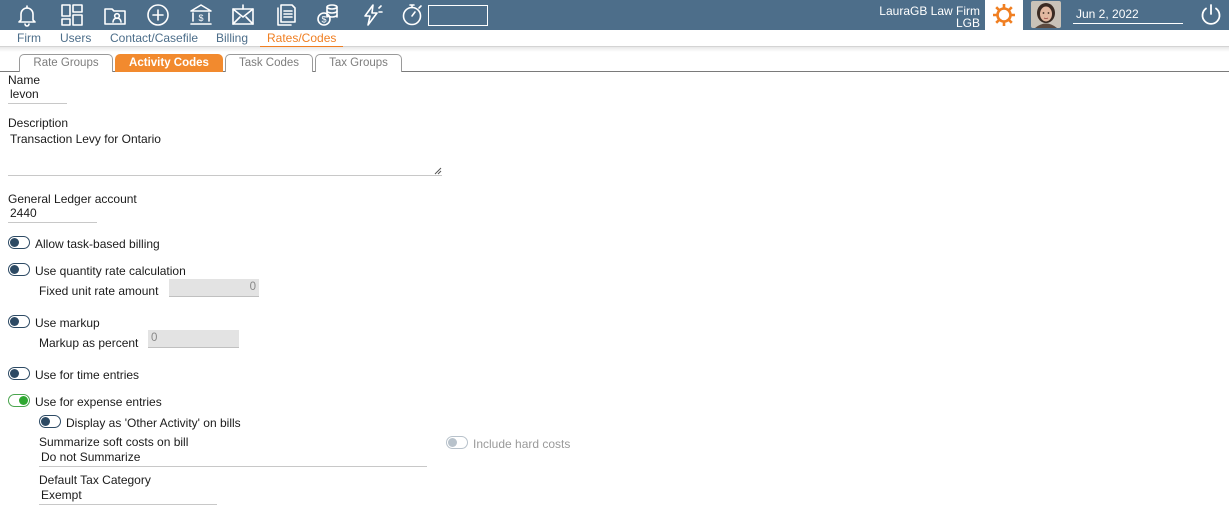 Image resolution: width=1229 pixels, height=519 pixels. Describe the element at coordinates (169, 63) in the screenshot. I see `tab-activity-codes: Activity Codes` at that location.